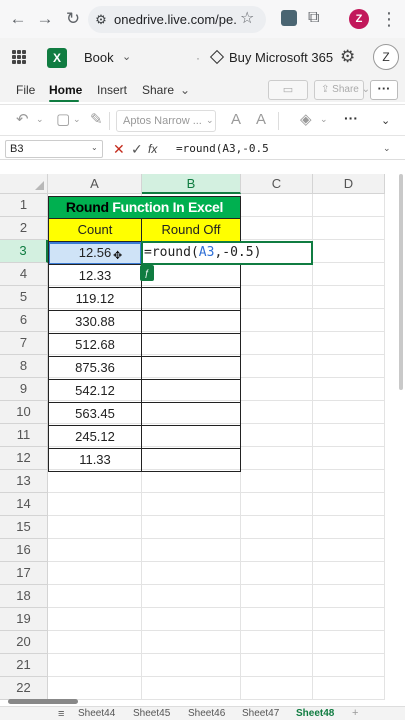 Image resolution: width=405 pixels, height=720 pixels. I want to click on cell-d20, so click(349, 642).